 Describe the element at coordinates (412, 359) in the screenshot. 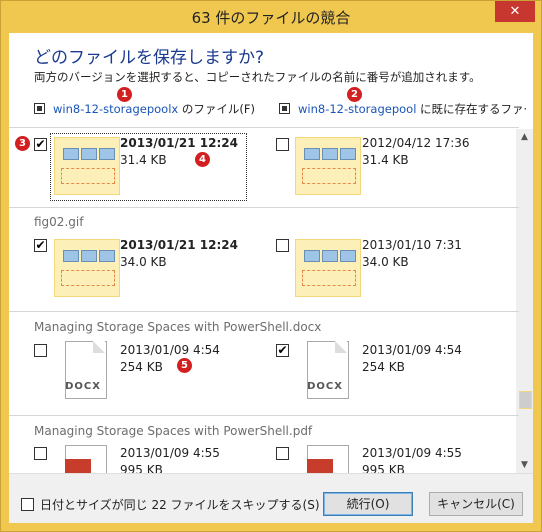

I see `file-right-info: 2013/01/09 4:54 254 KB` at that location.